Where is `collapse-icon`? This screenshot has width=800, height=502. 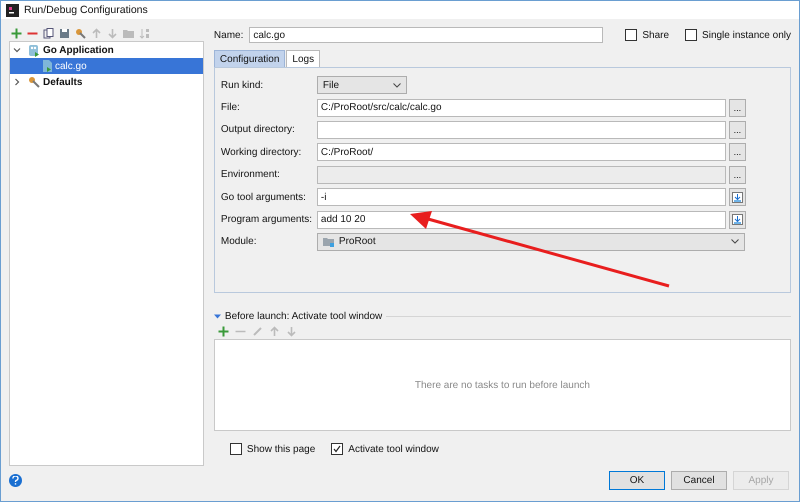 collapse-icon is located at coordinates (17, 82).